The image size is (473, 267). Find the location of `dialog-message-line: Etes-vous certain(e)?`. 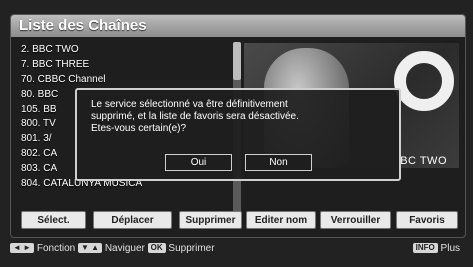

dialog-message-line: Etes-vous certain(e)? is located at coordinates (139, 128).